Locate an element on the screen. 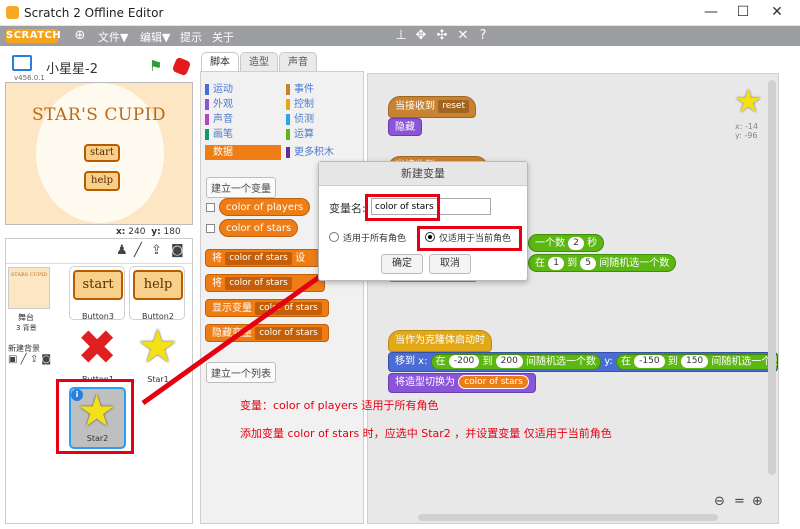 The image size is (800, 529). highlight-name-input is located at coordinates (402, 207).